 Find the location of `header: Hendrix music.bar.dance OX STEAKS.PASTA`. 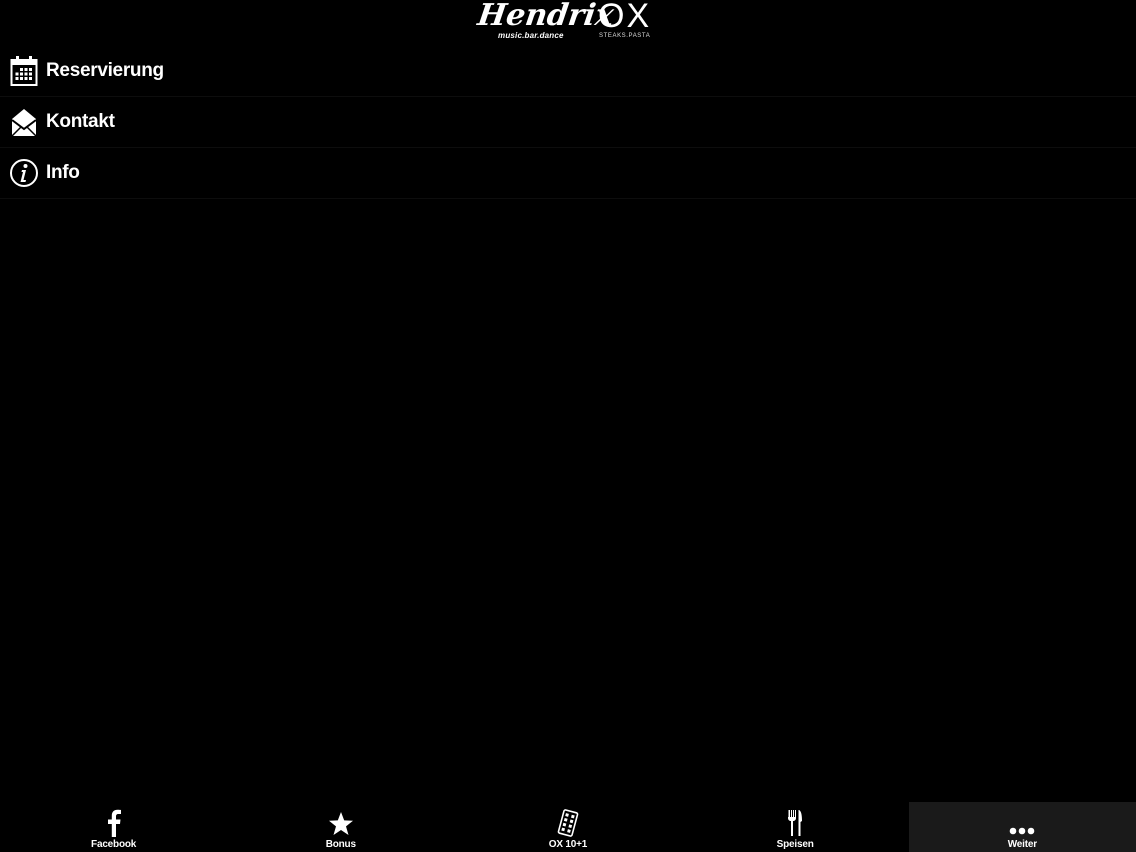

header: Hendrix music.bar.dance OX STEAKS.PASTA is located at coordinates (568, 23).